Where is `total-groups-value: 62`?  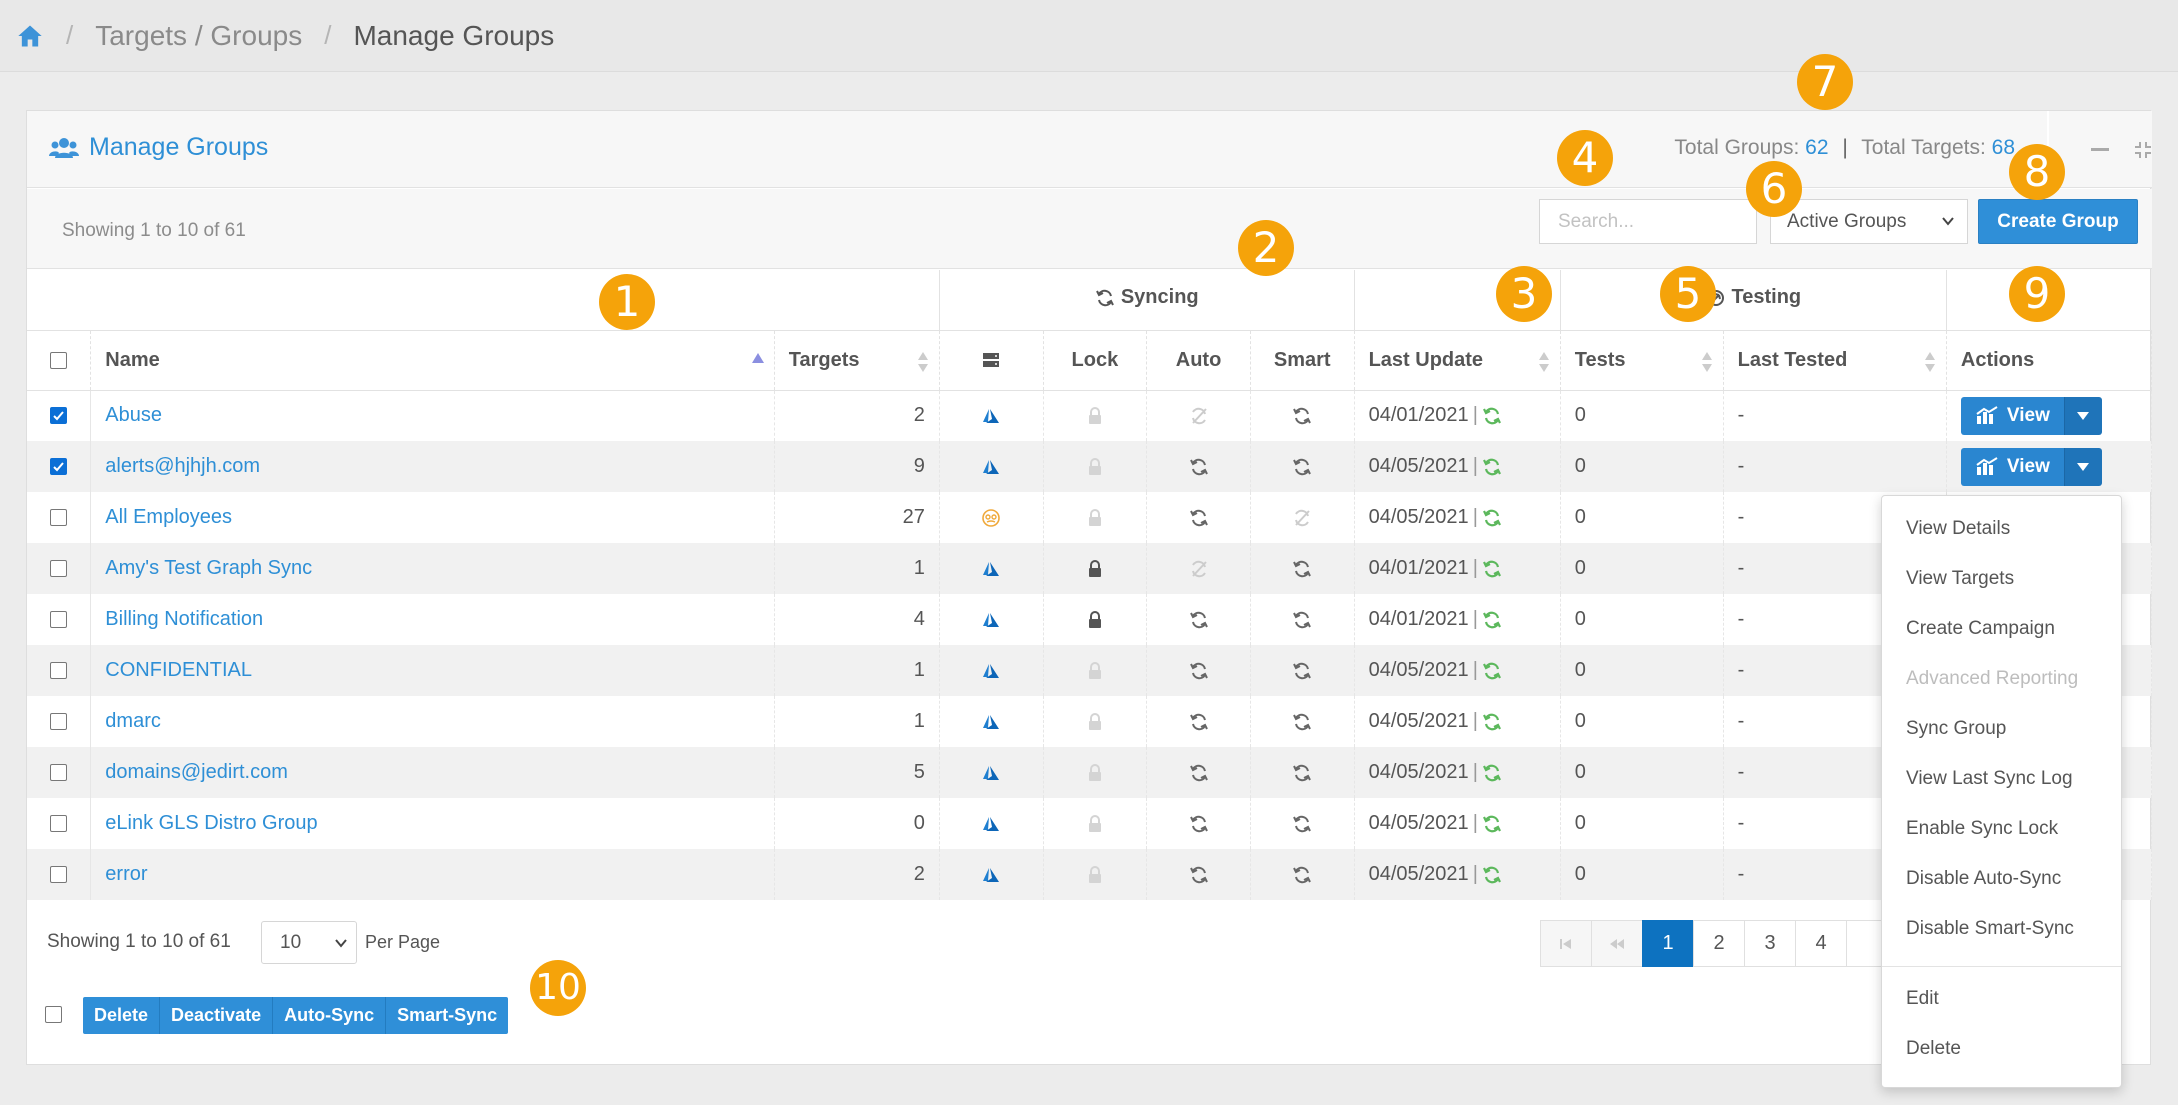
total-groups-value: 62 is located at coordinates (1816, 147).